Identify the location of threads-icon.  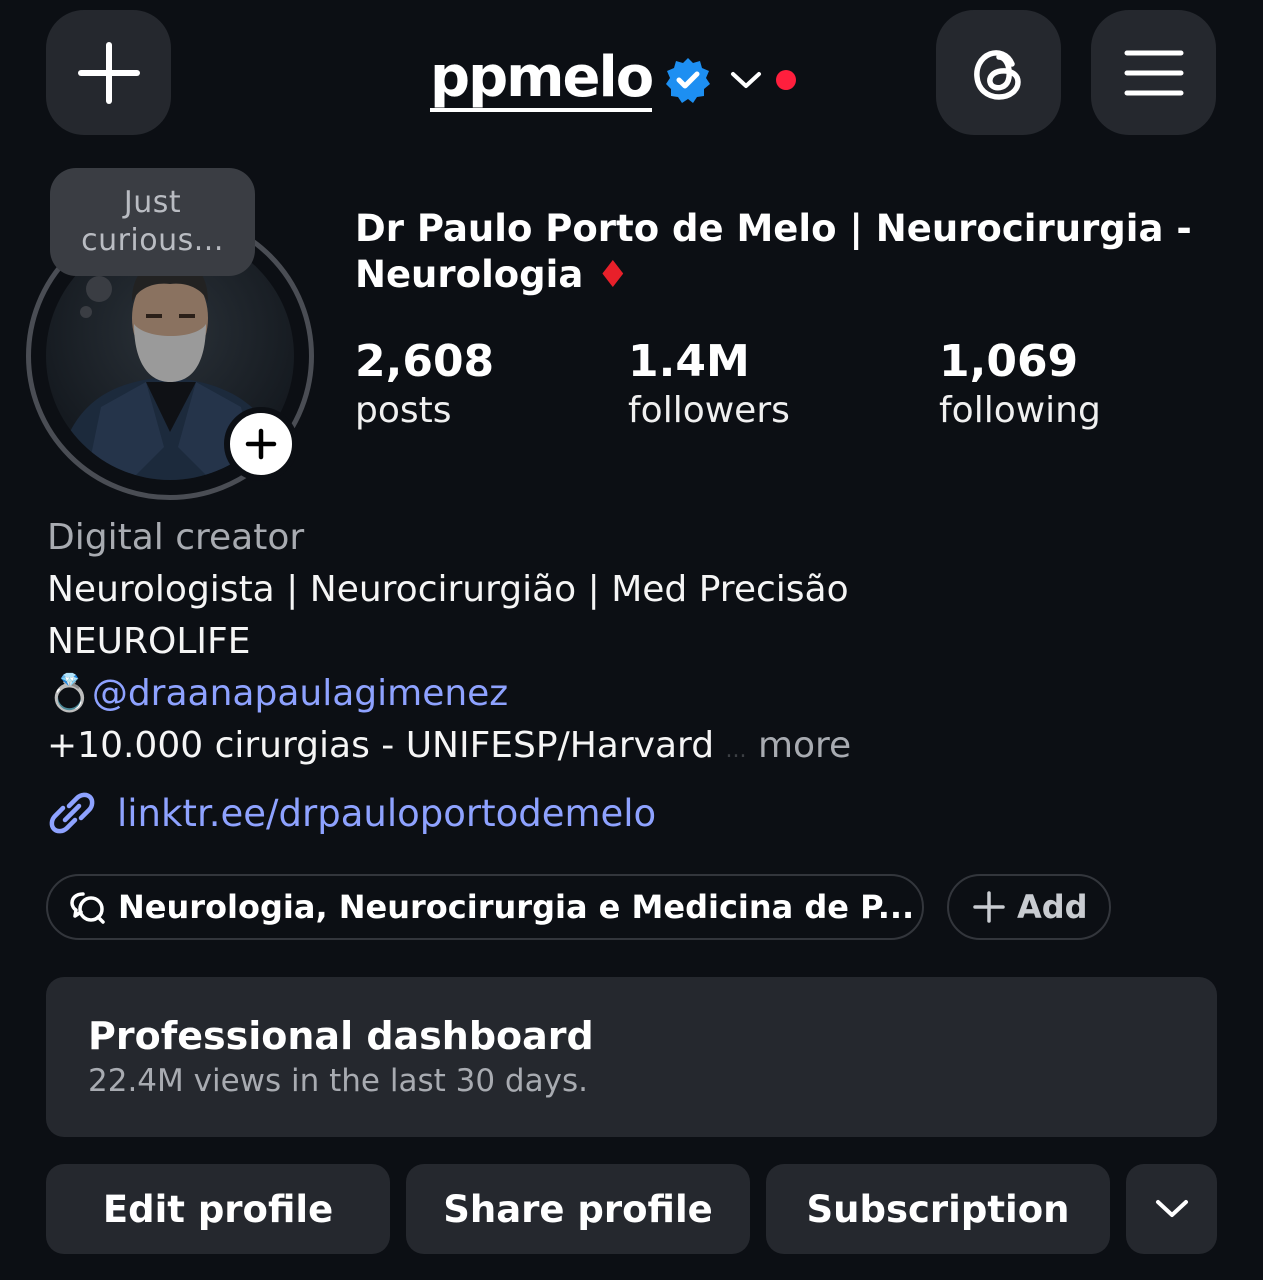
(997, 74).